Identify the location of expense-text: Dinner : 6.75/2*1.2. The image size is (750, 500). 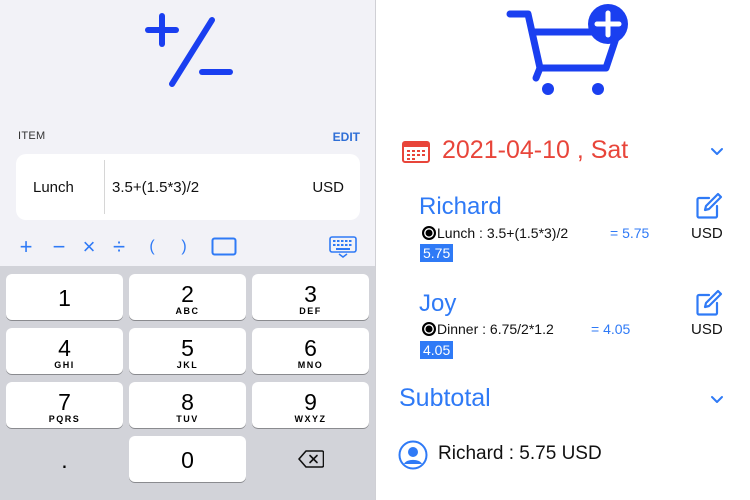
(495, 329).